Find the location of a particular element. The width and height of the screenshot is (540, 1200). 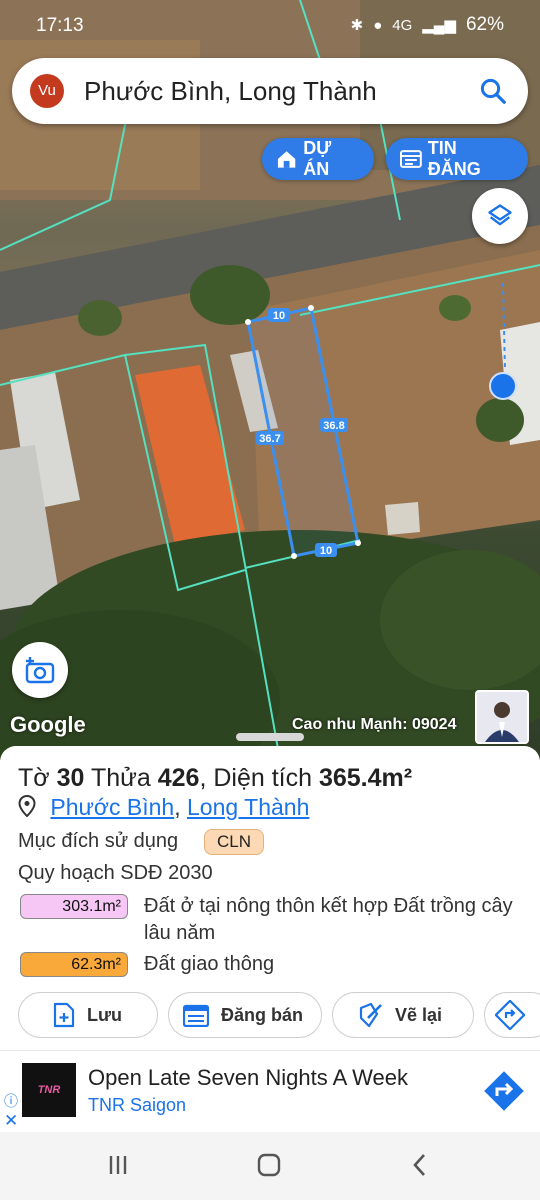

layers-button is located at coordinates (500, 216).